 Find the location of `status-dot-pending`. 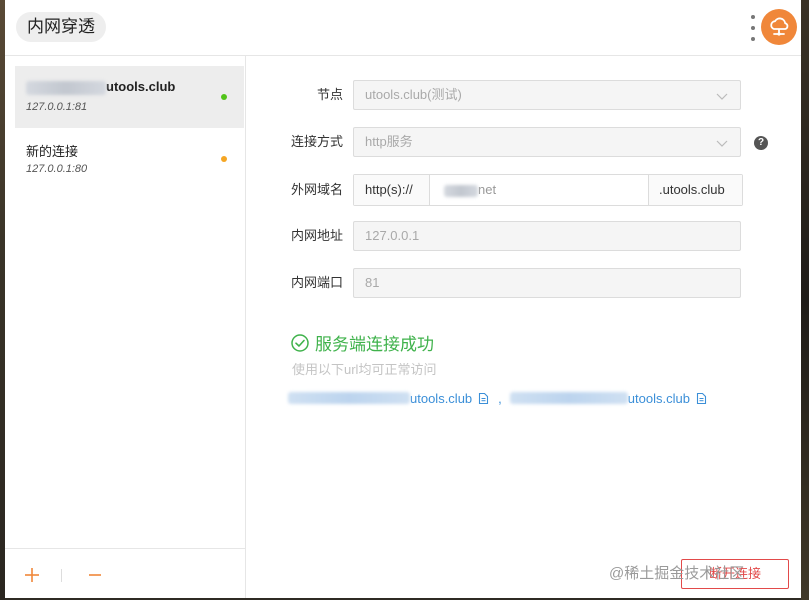

status-dot-pending is located at coordinates (224, 159).